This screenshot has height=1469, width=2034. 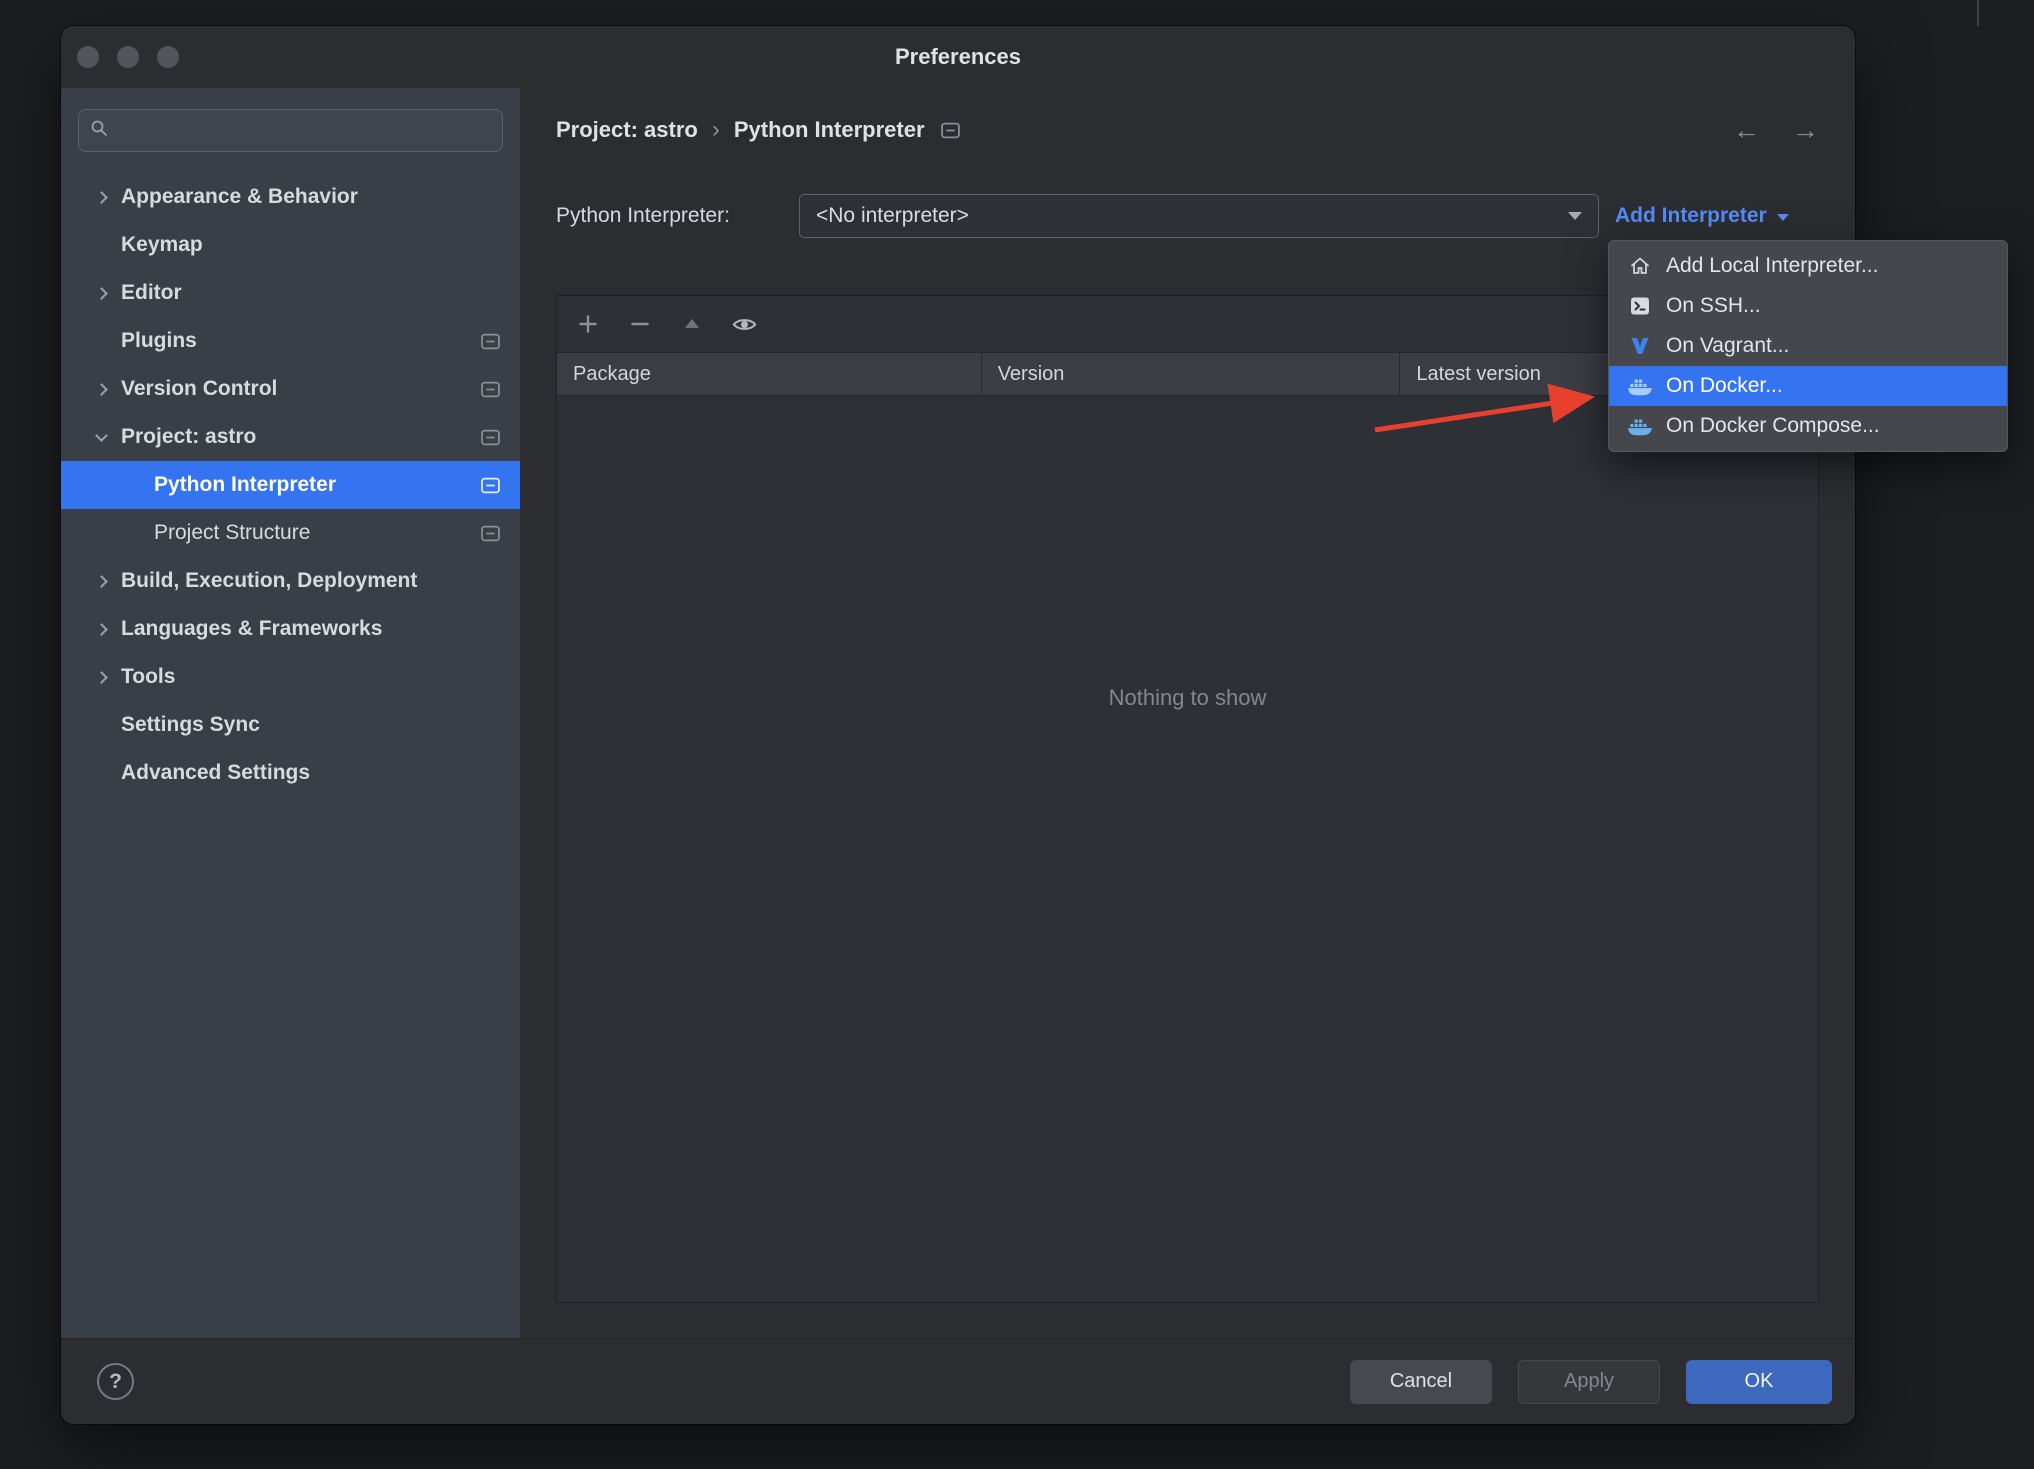 I want to click on settings-search-field, so click(x=290, y=130).